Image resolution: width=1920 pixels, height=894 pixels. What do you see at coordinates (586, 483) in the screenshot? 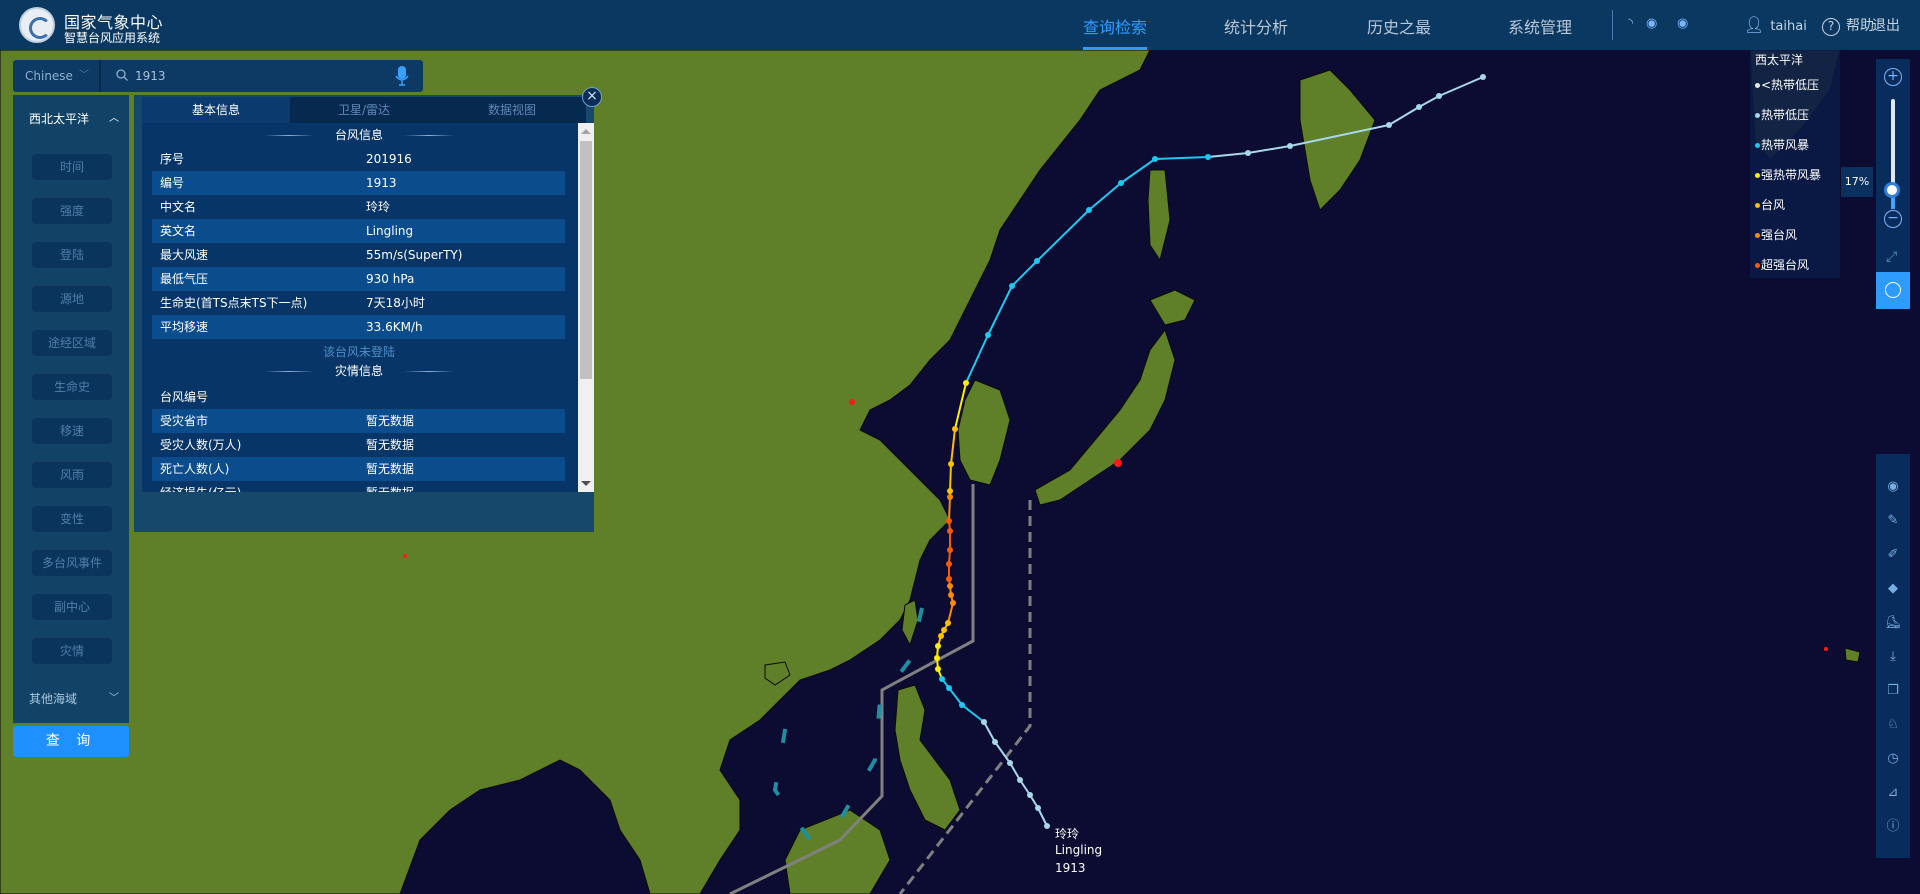
I see `scroll-down-arrow` at bounding box center [586, 483].